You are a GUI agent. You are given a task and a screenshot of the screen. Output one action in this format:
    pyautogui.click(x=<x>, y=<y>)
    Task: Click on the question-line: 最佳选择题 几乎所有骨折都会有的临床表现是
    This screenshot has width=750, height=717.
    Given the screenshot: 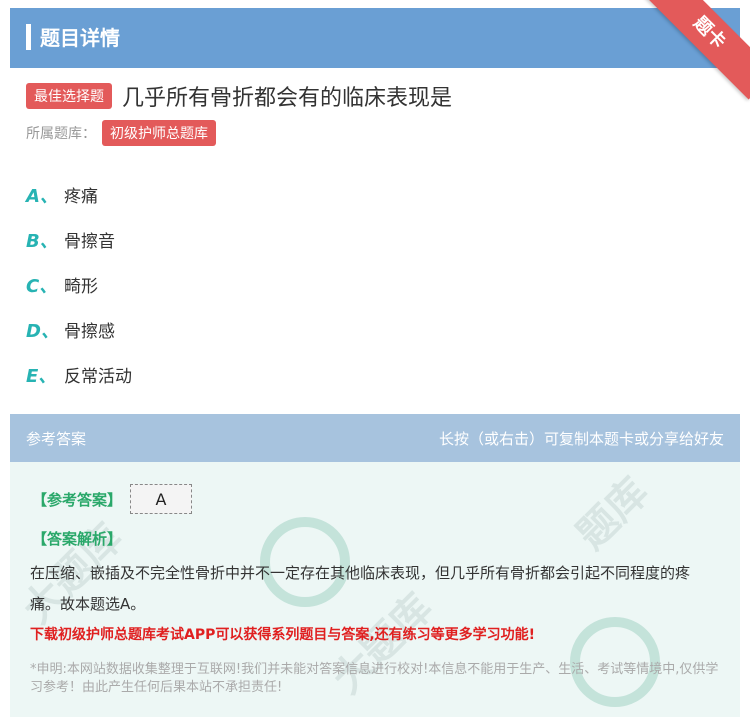 What is the action you would take?
    pyautogui.click(x=239, y=96)
    